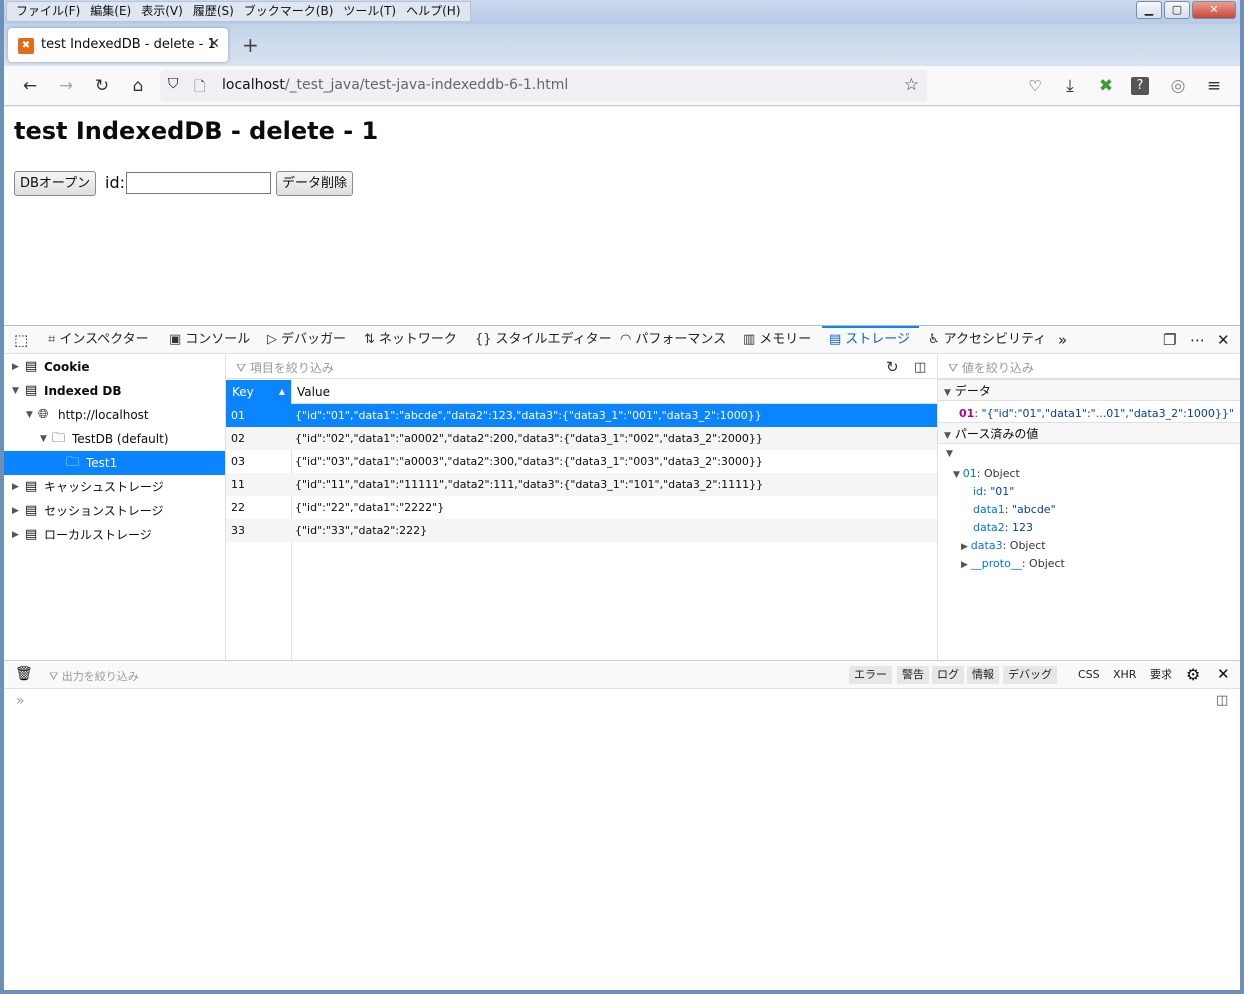 Image resolution: width=1244 pixels, height=994 pixels. Describe the element at coordinates (777, 340) in the screenshot. I see `tab-memory: ▥ メモリー` at that location.